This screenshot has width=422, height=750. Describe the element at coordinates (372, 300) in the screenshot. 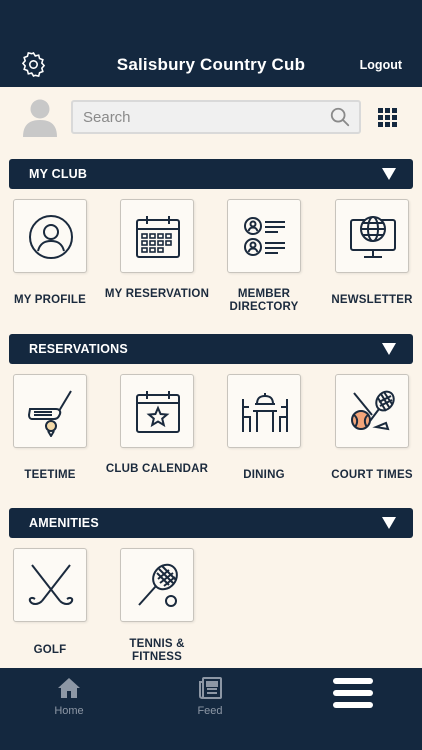

I see `tile-label-newsletter: NEWSLETTER` at that location.